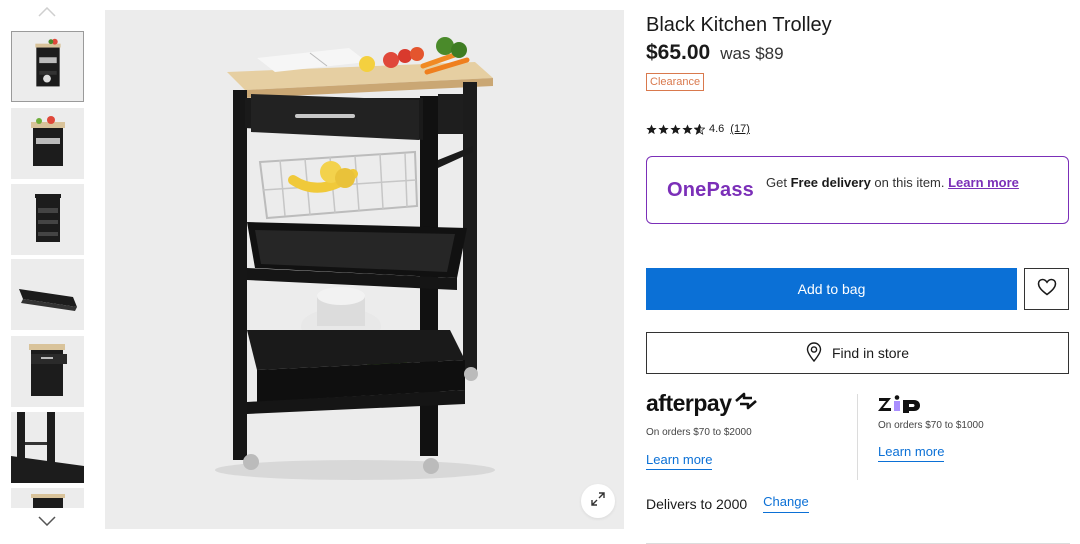 This screenshot has height=544, width=1080. Describe the element at coordinates (899, 404) in the screenshot. I see `zip-logo-icon` at that location.